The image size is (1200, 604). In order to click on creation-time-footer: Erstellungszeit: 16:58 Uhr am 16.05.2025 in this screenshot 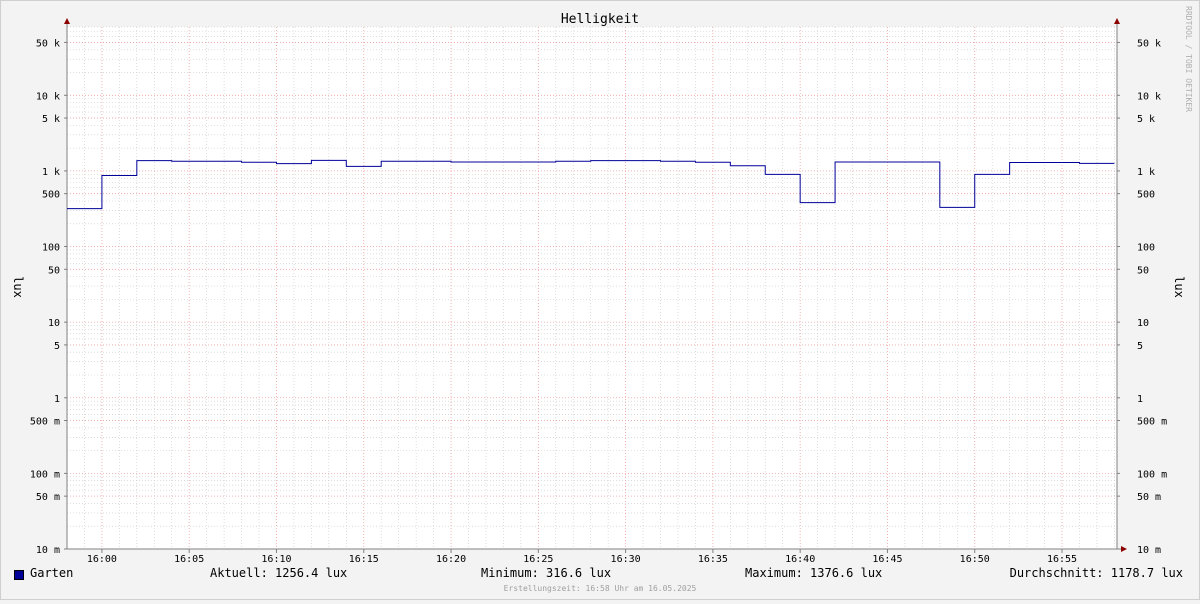, I will do `click(600, 588)`.